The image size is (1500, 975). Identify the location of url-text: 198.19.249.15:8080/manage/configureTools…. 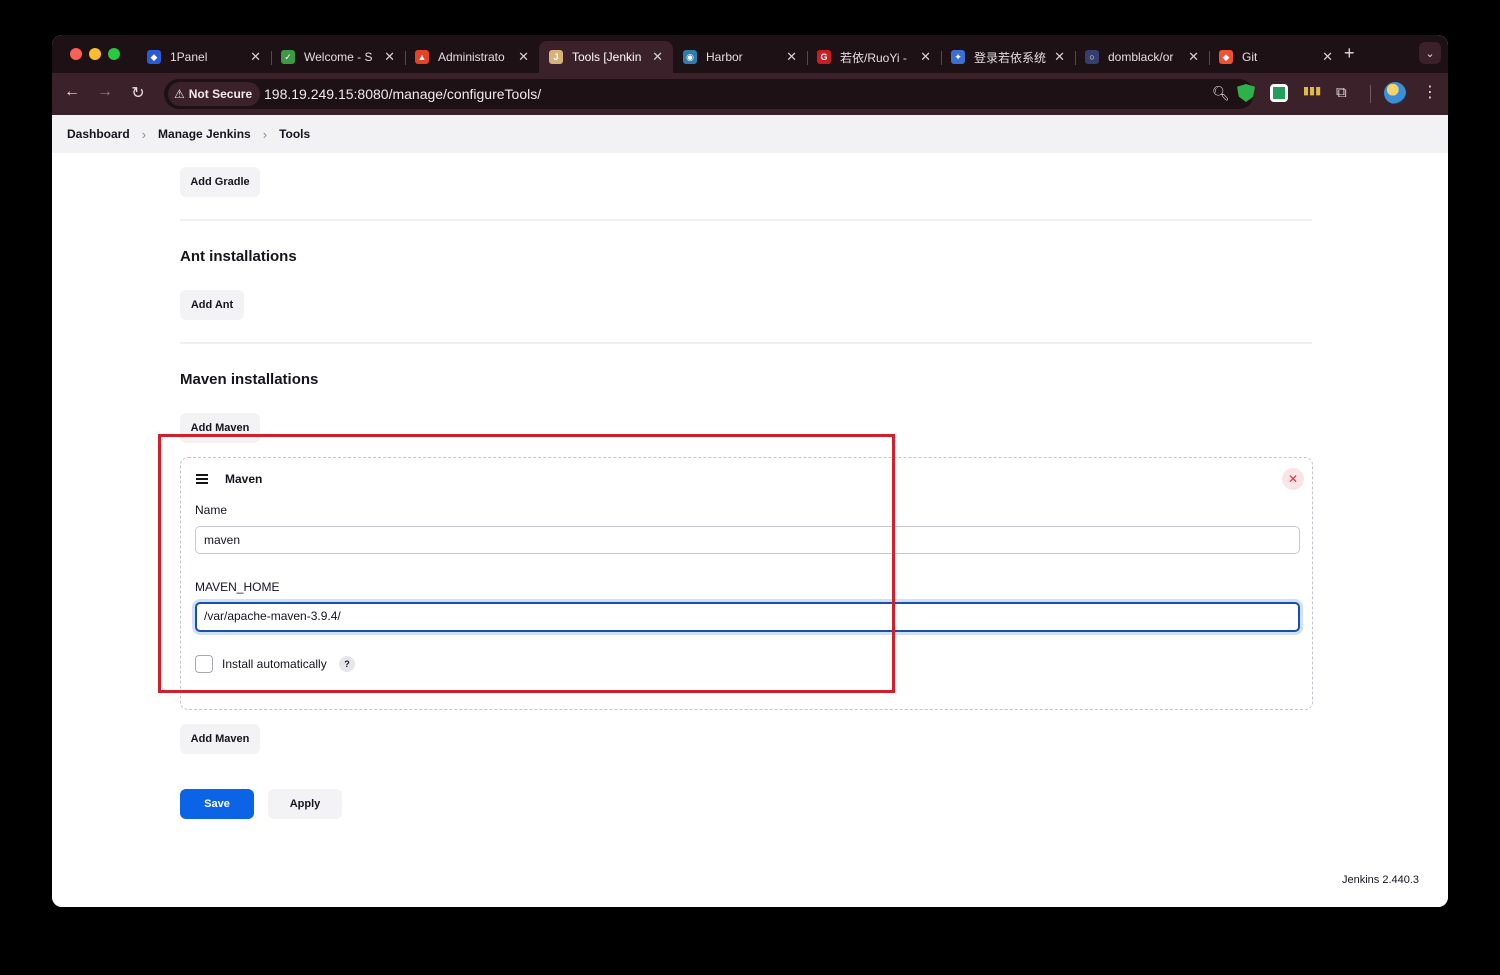
(402, 94).